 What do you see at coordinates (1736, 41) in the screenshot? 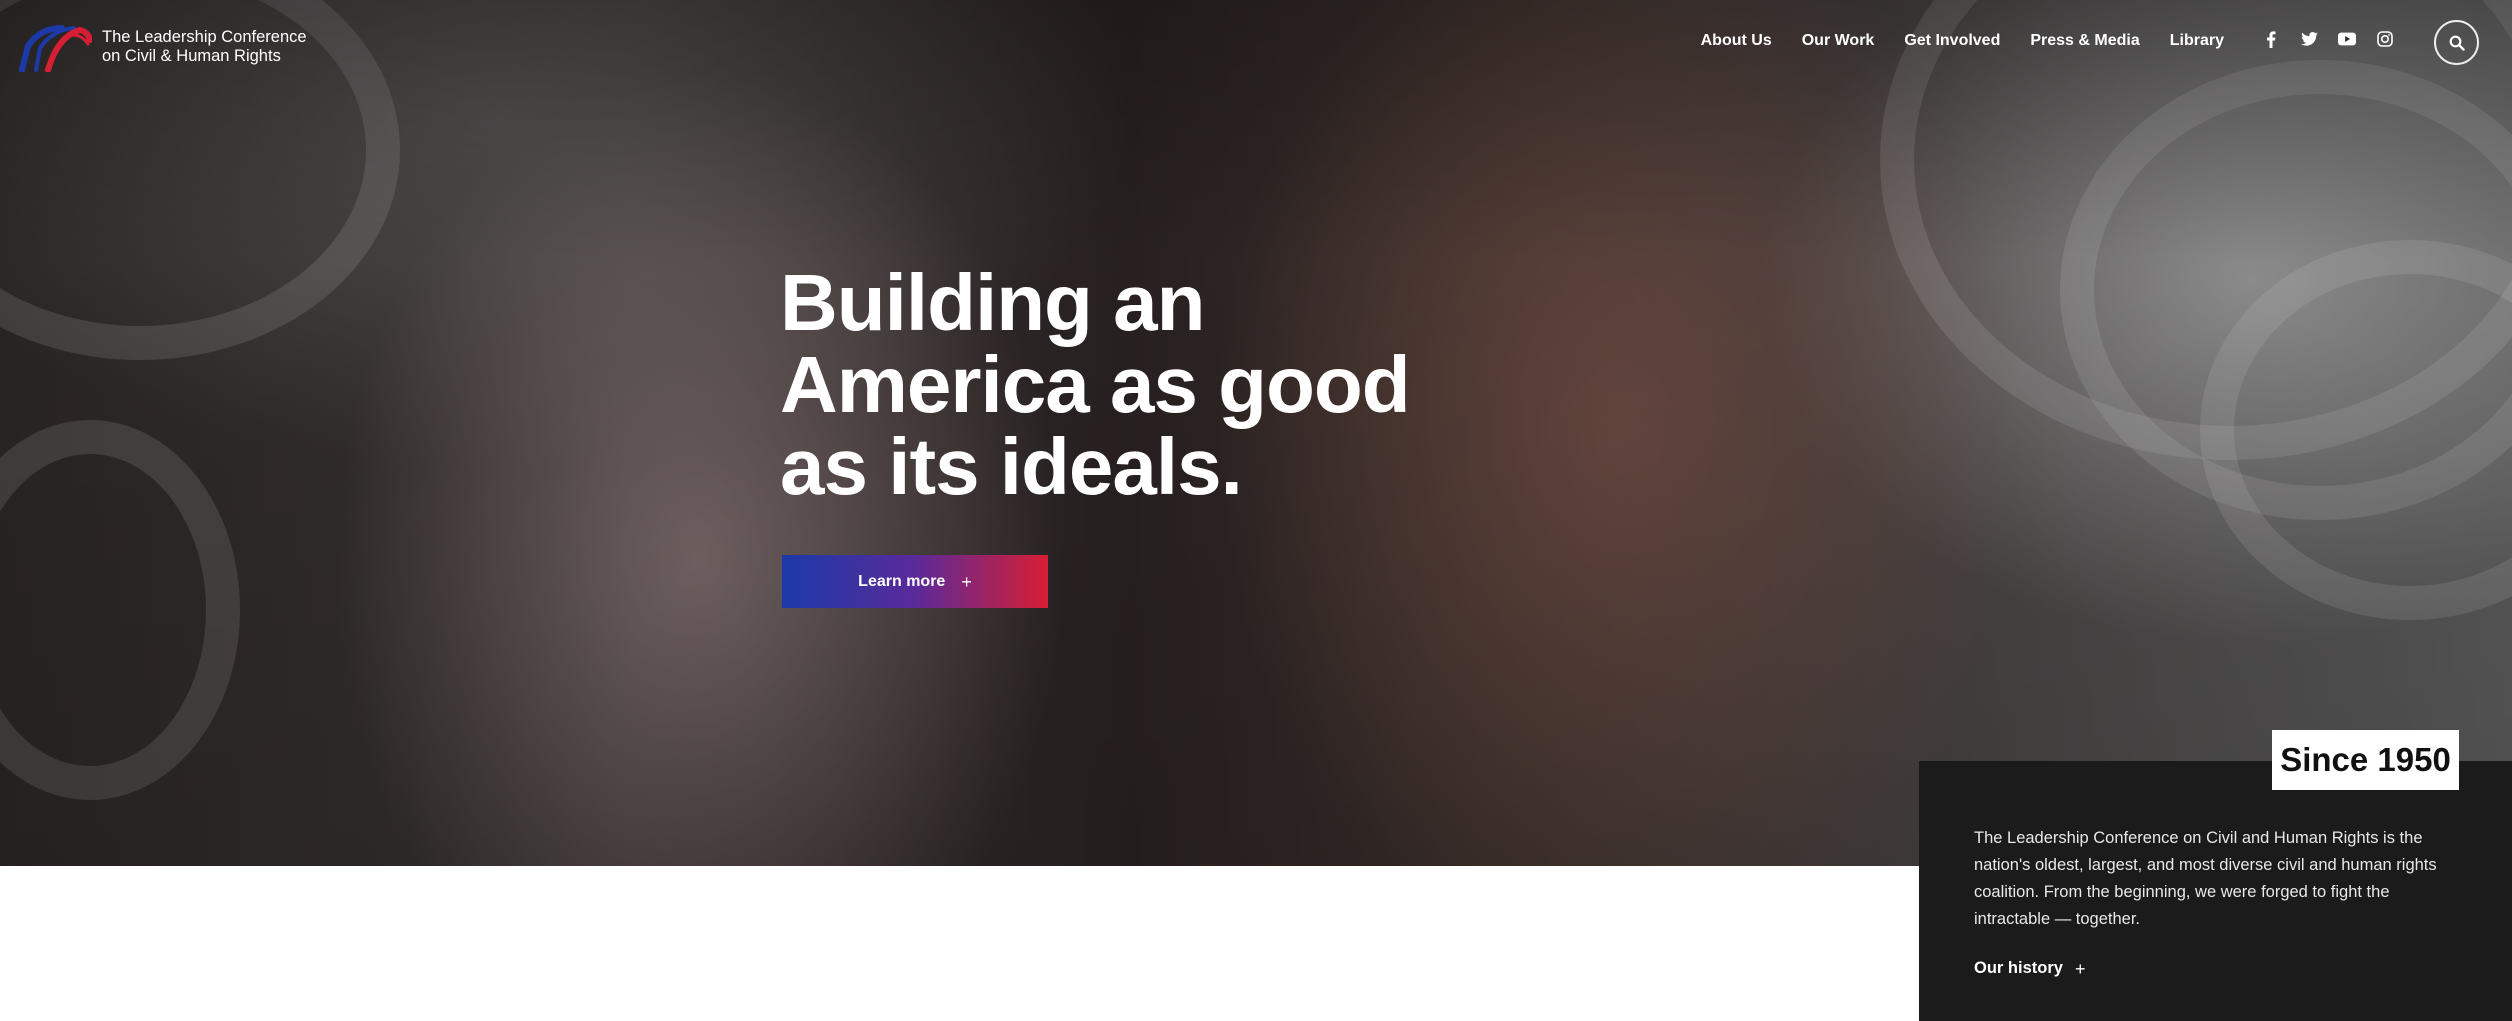
I see `nav-about-us: About Us` at bounding box center [1736, 41].